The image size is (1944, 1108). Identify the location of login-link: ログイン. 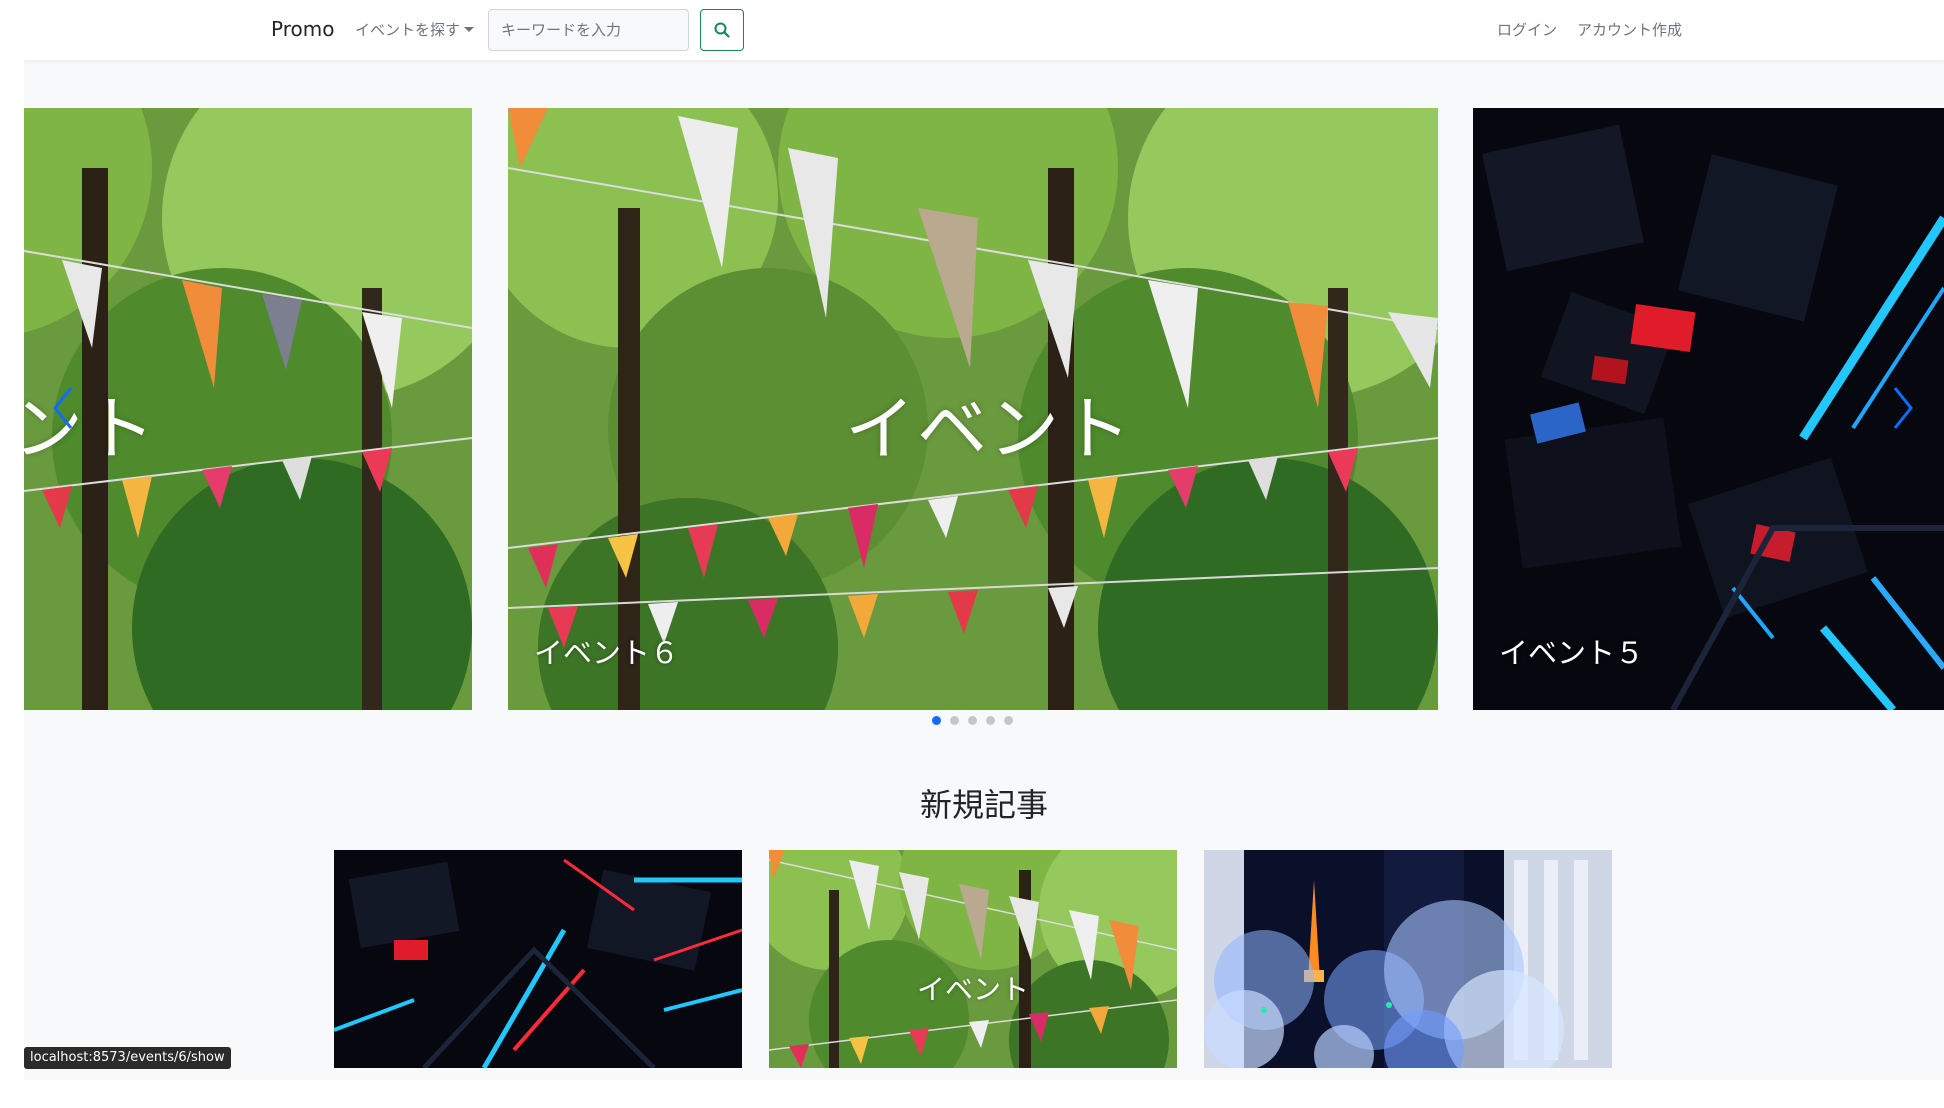
(1527, 29).